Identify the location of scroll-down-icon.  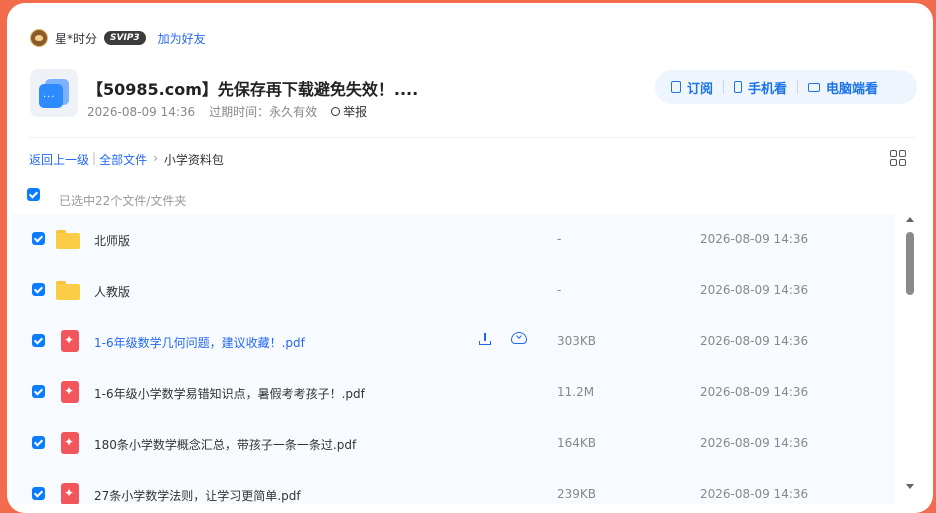
(910, 486).